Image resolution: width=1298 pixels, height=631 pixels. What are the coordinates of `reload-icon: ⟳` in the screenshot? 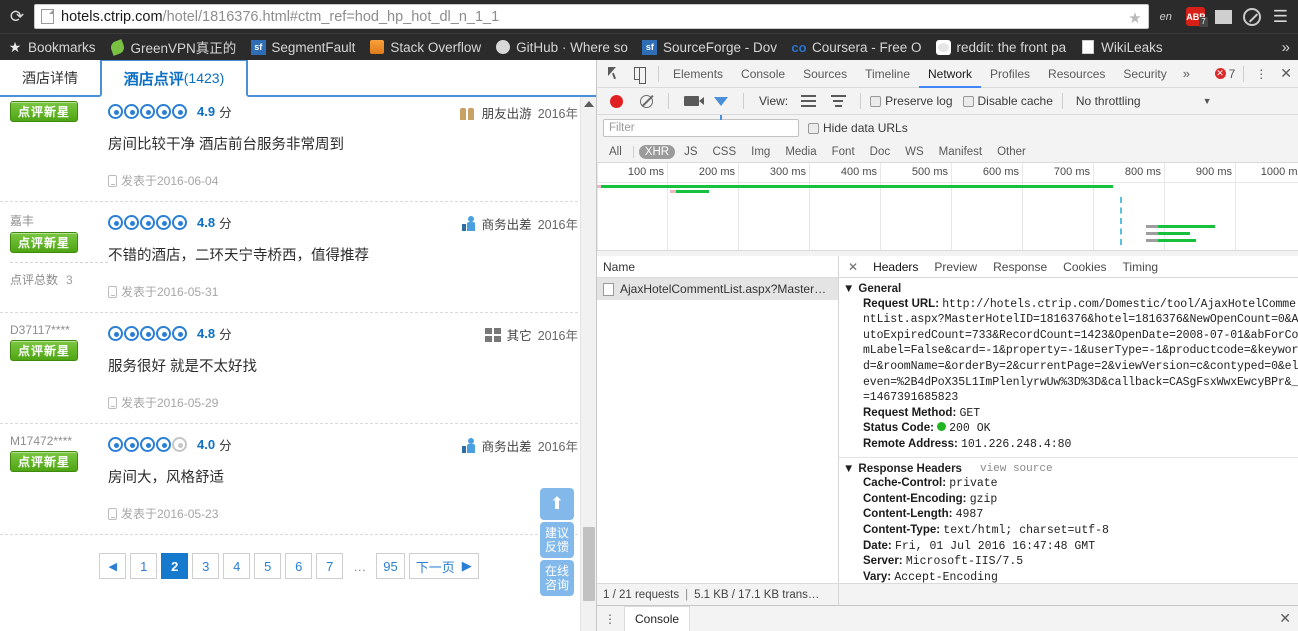 It's located at (17, 16).